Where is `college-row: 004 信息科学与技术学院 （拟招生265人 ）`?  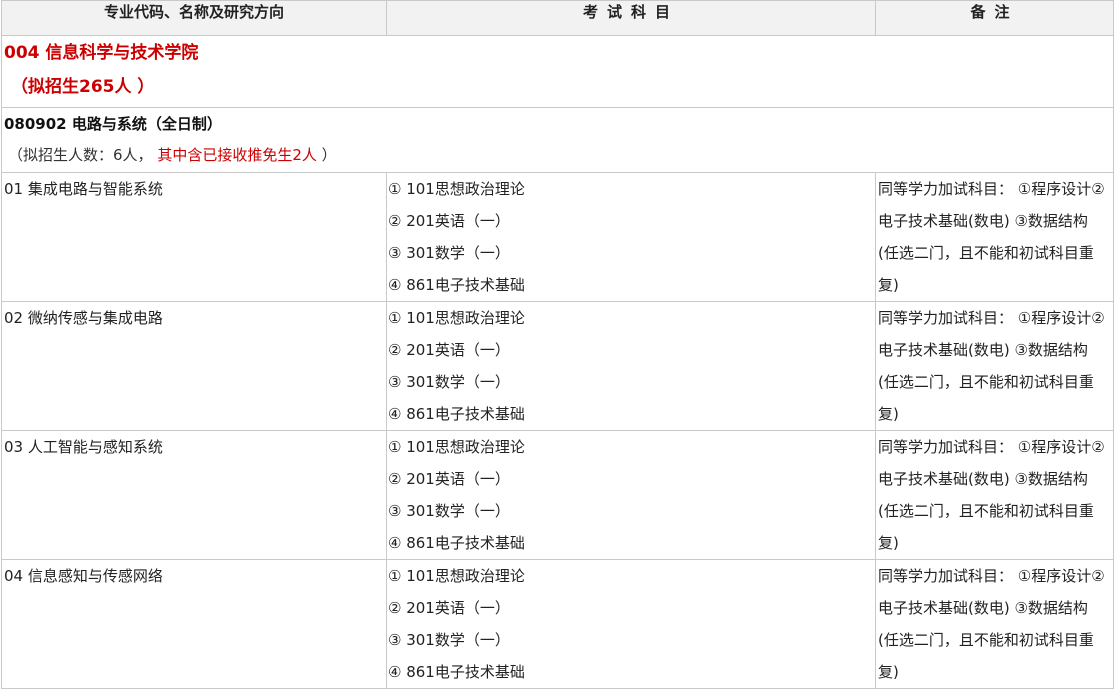 college-row: 004 信息科学与技术学院 （拟招生265人 ） is located at coordinates (557, 71).